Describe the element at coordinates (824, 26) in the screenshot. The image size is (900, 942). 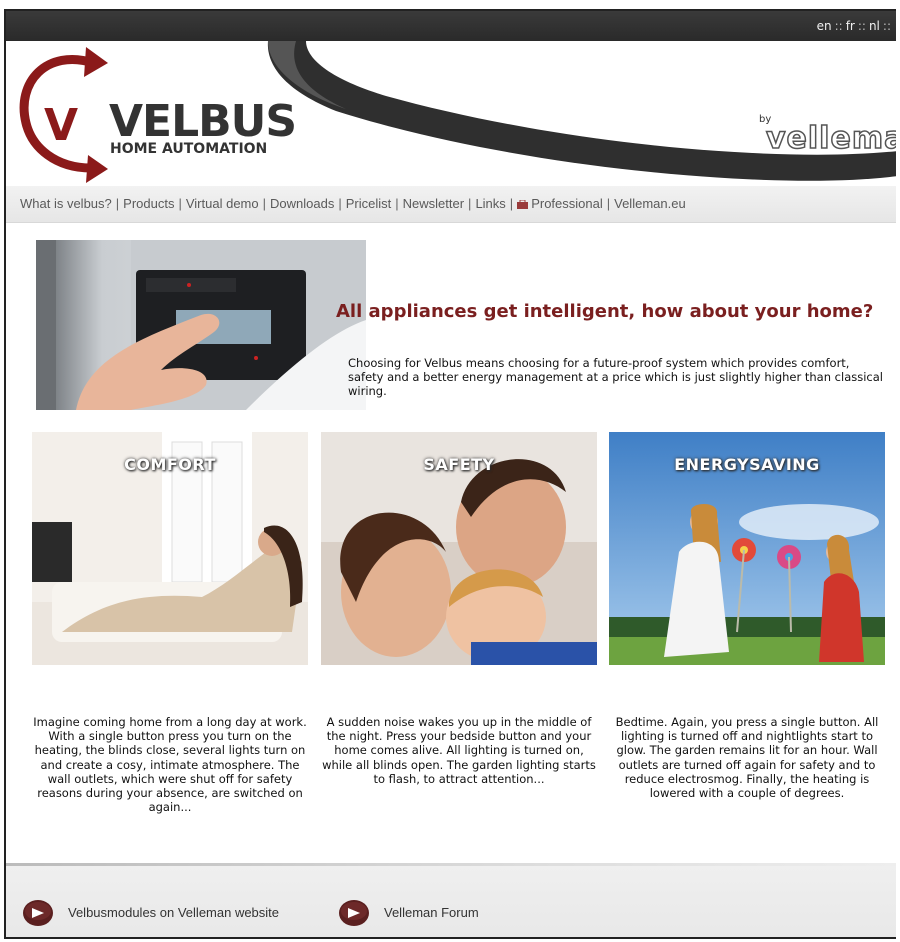
I see `lang-en: en` at that location.